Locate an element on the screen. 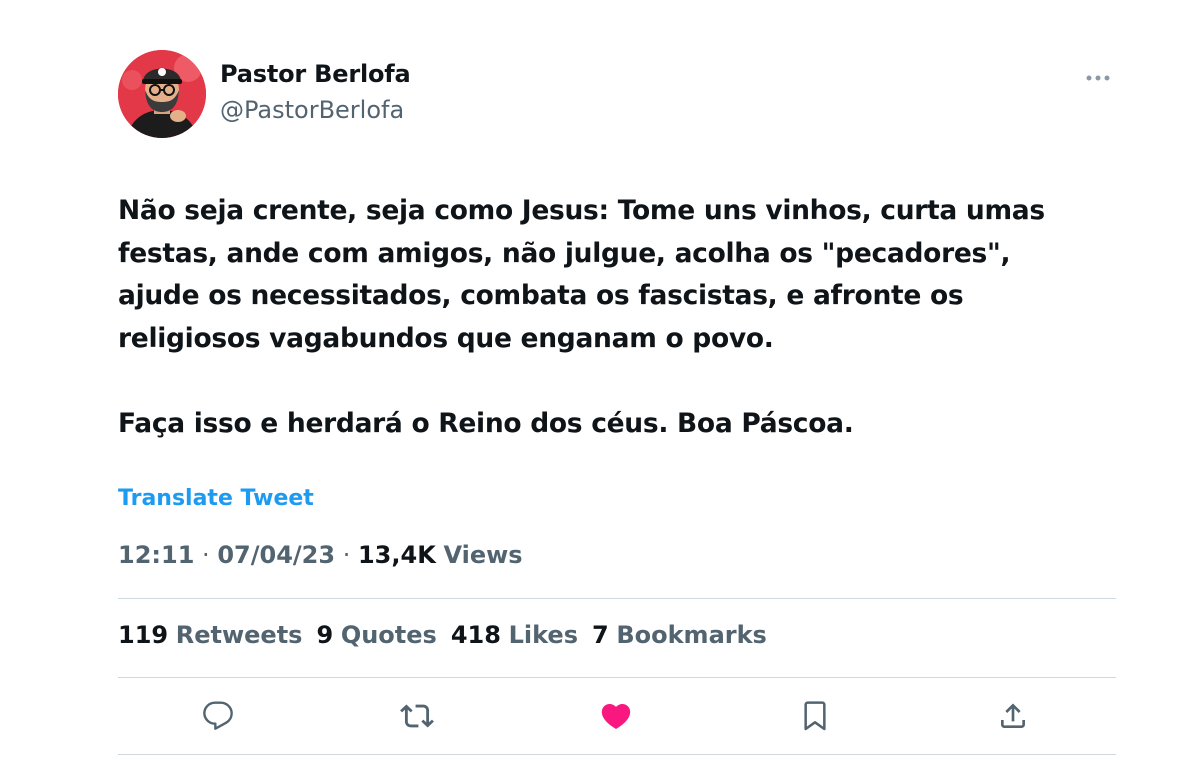 The height and width of the screenshot is (759, 1200). share-icon is located at coordinates (1013, 715).